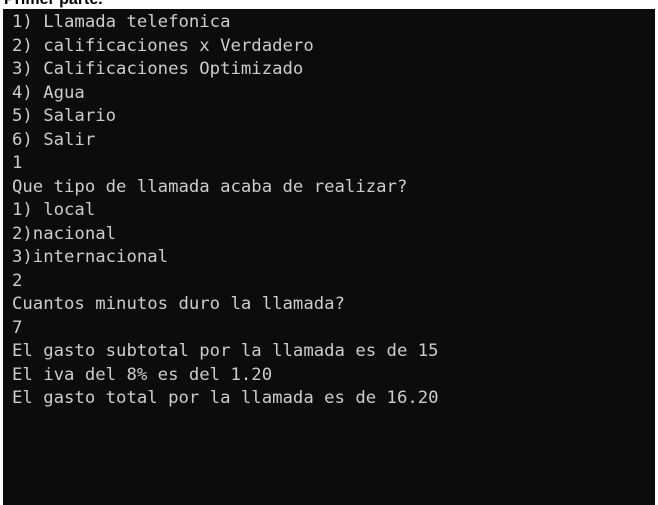 This screenshot has height=505, width=658. Describe the element at coordinates (90, 257) in the screenshot. I see `console-line-call-international: 3)internacional` at that location.